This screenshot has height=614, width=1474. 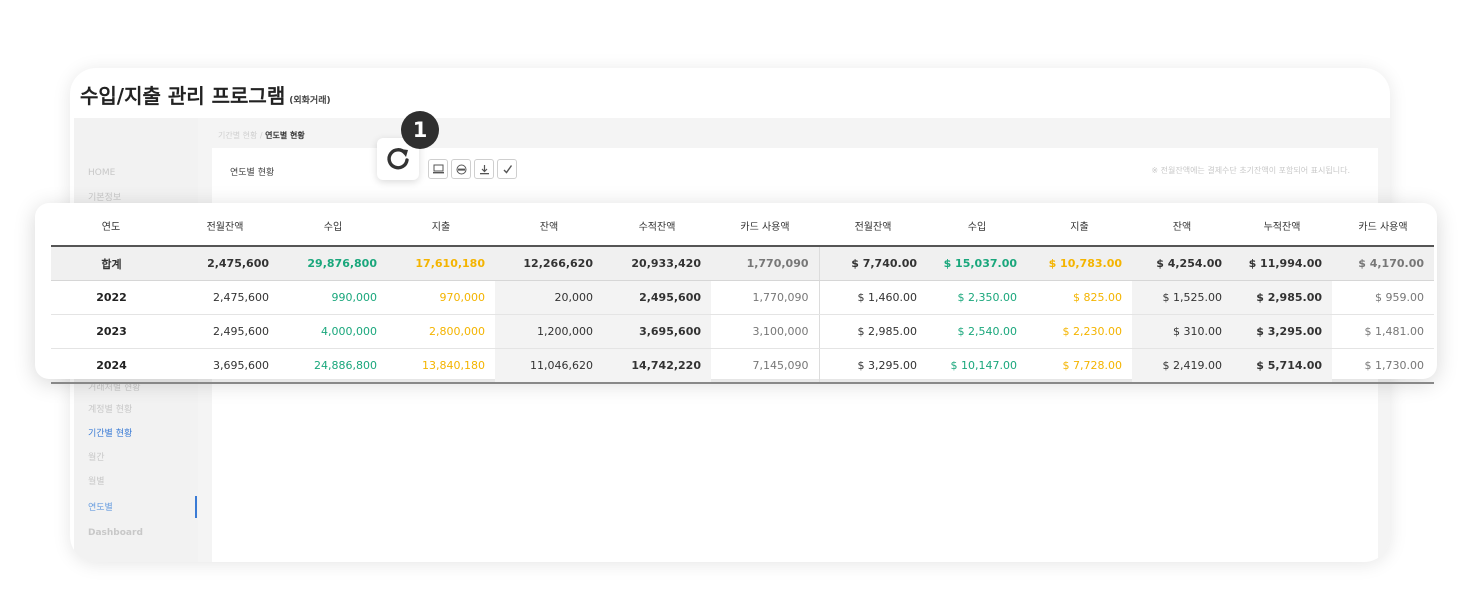 What do you see at coordinates (1282, 226) in the screenshot?
I see `column-header: 누적잔액` at bounding box center [1282, 226].